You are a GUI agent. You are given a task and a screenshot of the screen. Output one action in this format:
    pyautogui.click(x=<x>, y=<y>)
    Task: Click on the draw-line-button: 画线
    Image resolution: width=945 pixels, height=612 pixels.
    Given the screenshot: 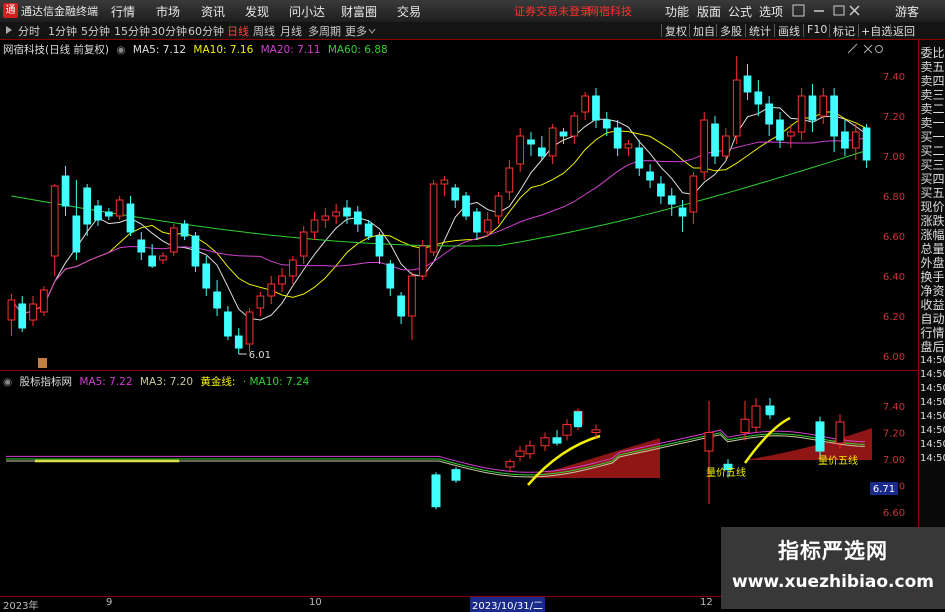 What is the action you would take?
    pyautogui.click(x=789, y=31)
    